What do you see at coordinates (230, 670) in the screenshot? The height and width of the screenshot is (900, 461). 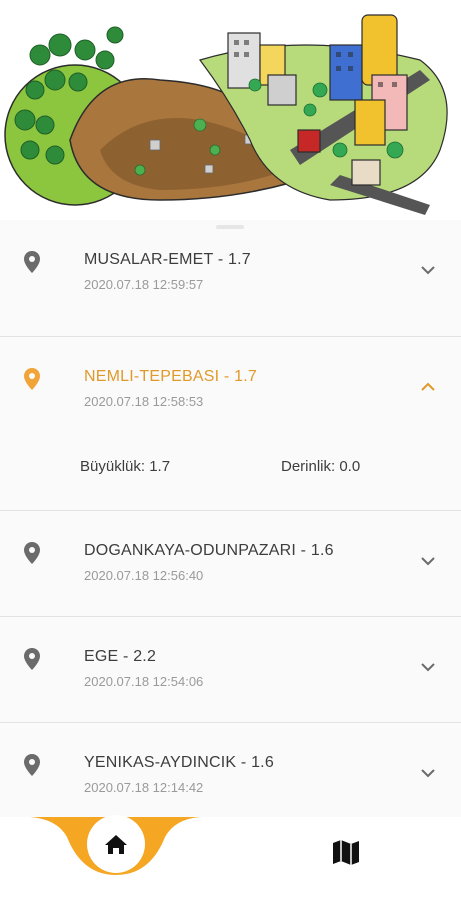 I see `list-item: EGE - 2.2 2020.07.18 12:54:06` at bounding box center [230, 670].